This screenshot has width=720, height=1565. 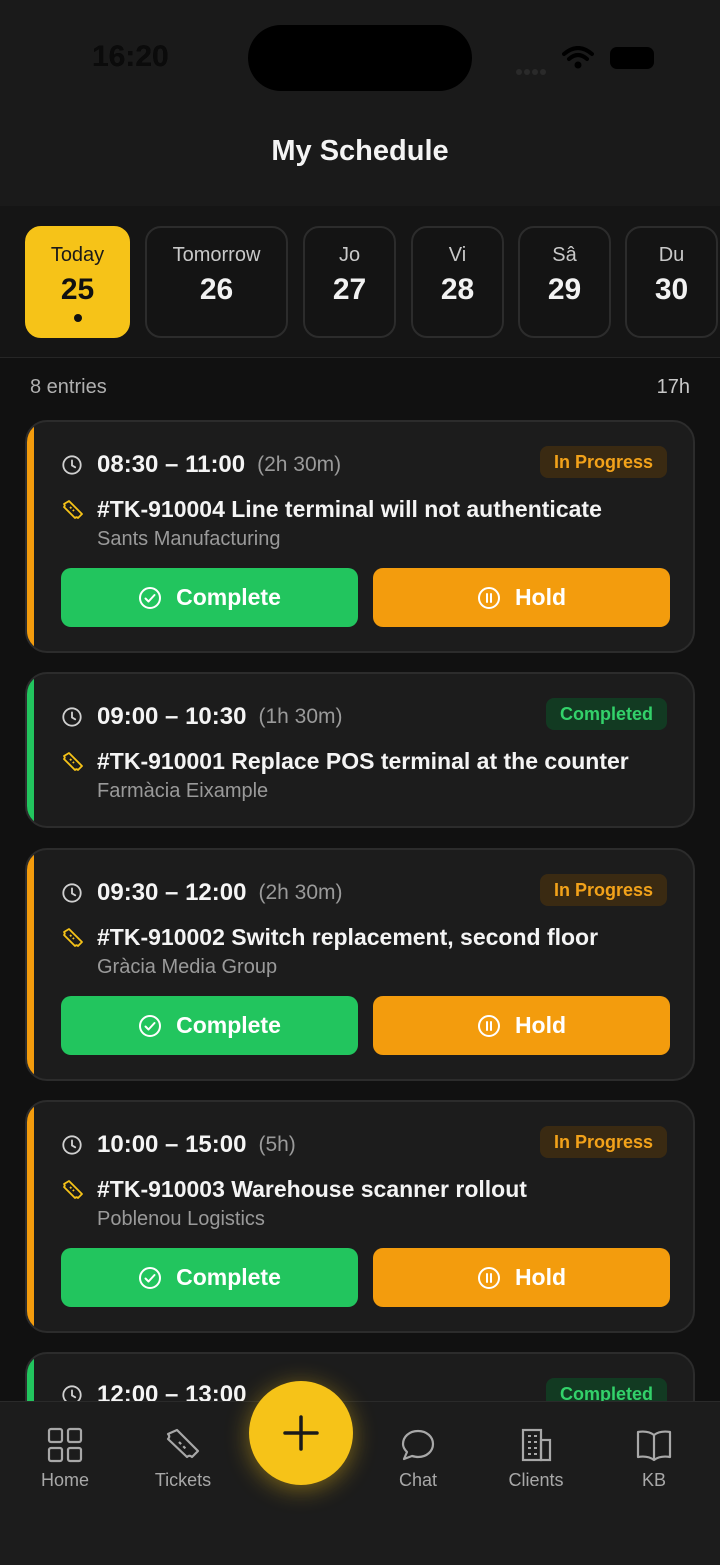 I want to click on client-name: Sants Manufacturing, so click(x=189, y=539).